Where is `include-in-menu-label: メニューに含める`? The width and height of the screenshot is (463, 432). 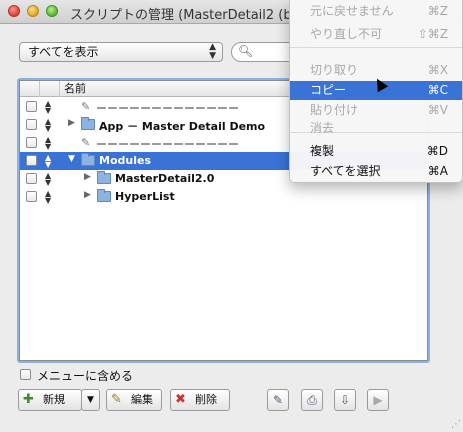
include-in-menu-label: メニューに含める is located at coordinates (85, 376).